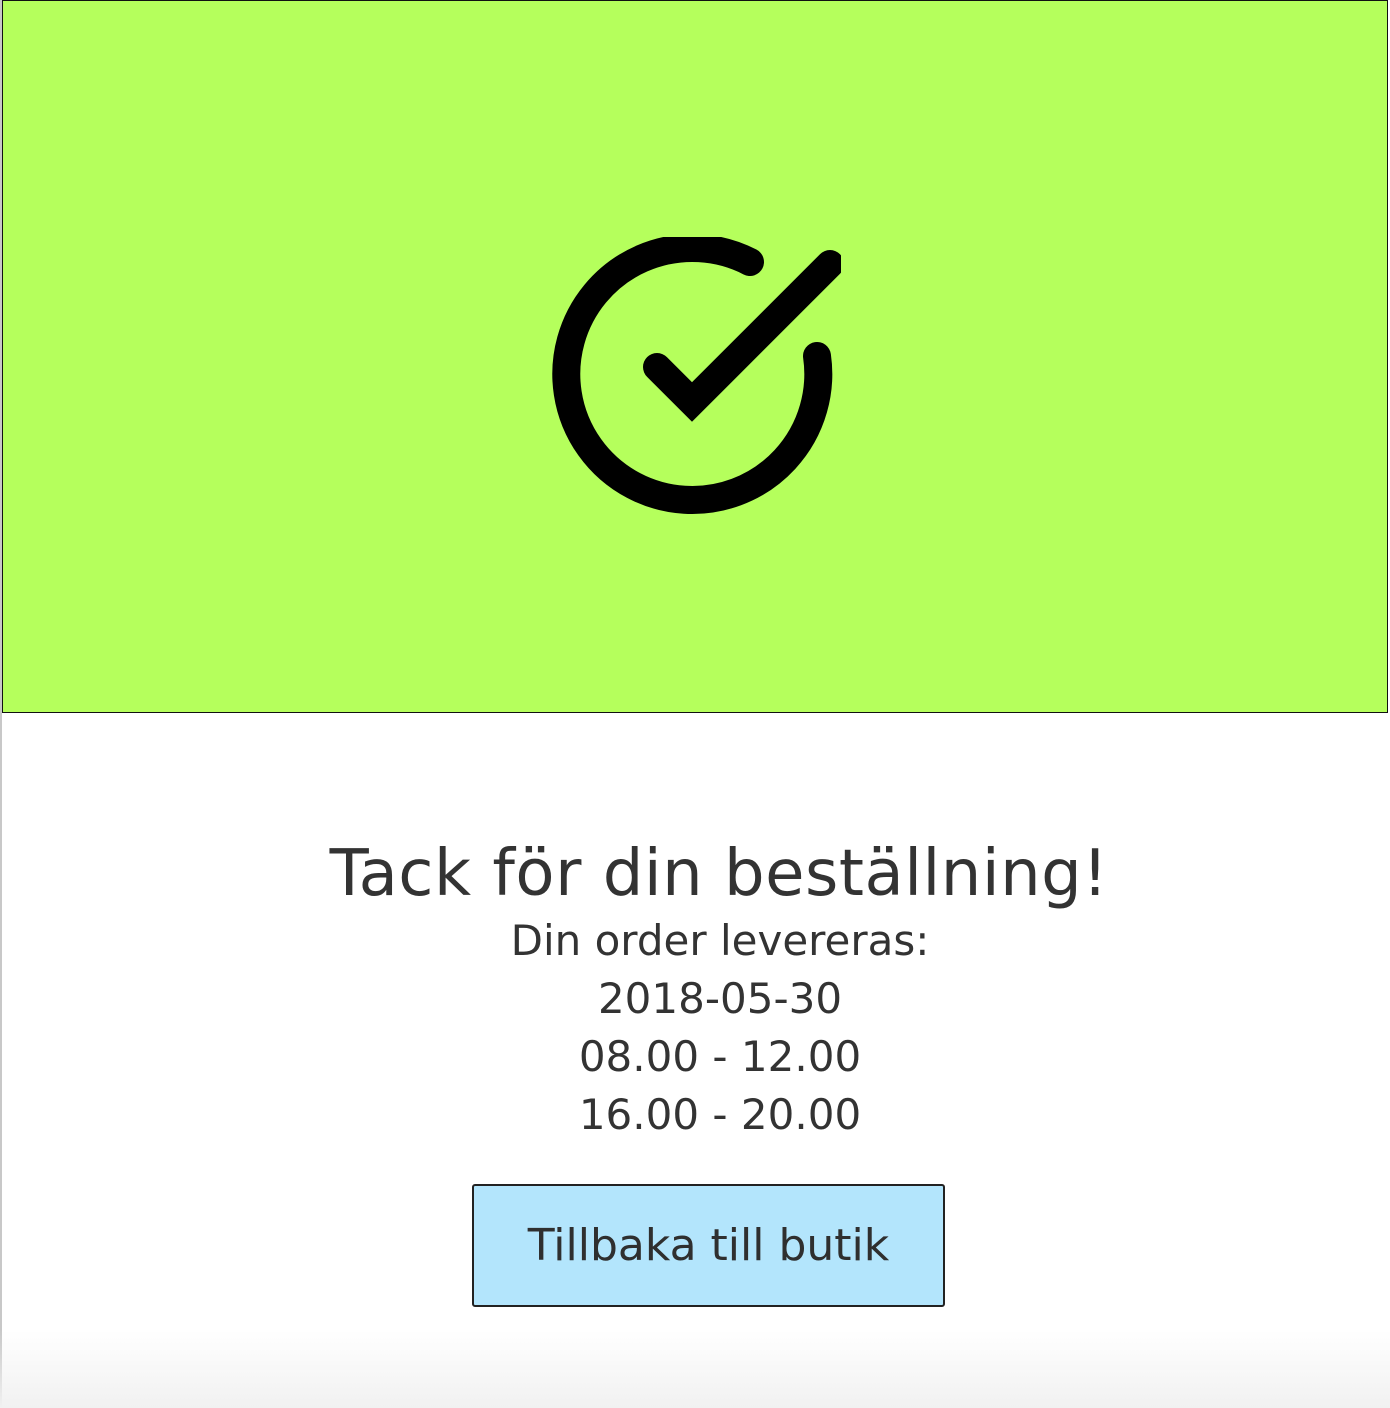 The height and width of the screenshot is (1408, 1390). I want to click on page-title: Tack för din beställning!, so click(719, 874).